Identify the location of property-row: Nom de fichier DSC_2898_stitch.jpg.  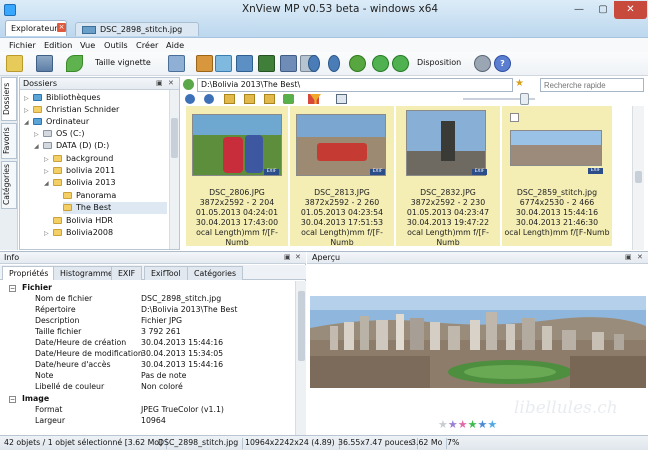
(128, 298).